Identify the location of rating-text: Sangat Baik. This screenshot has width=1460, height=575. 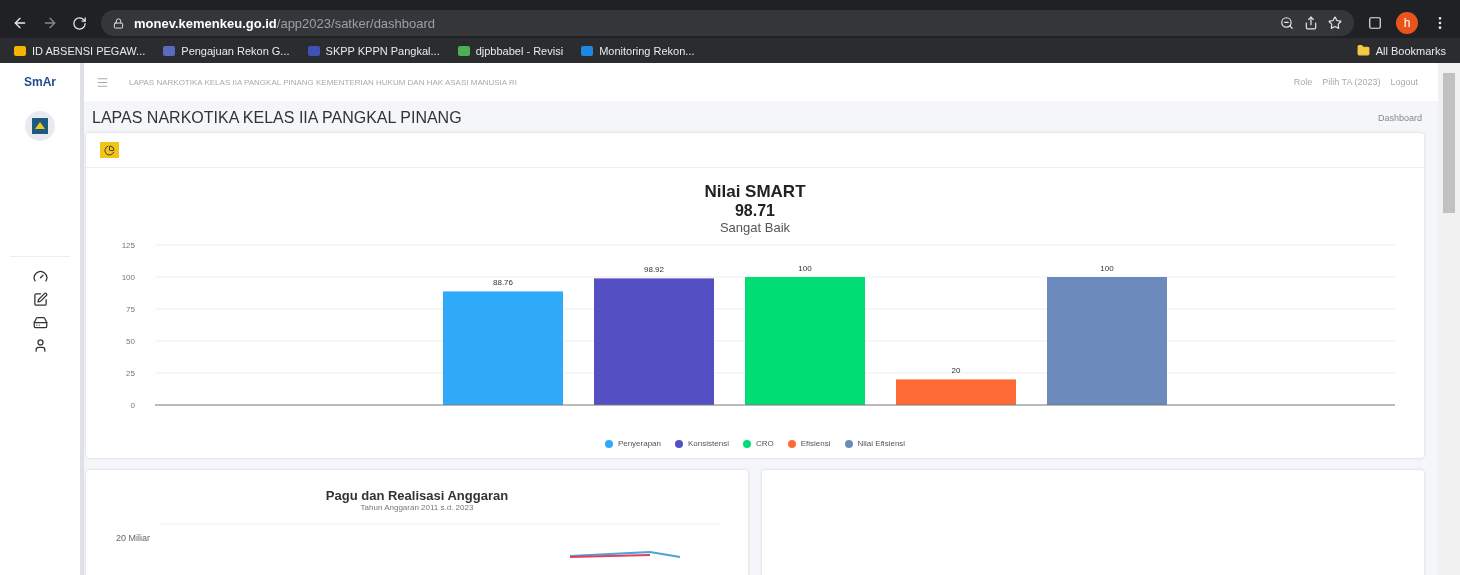
(755, 227).